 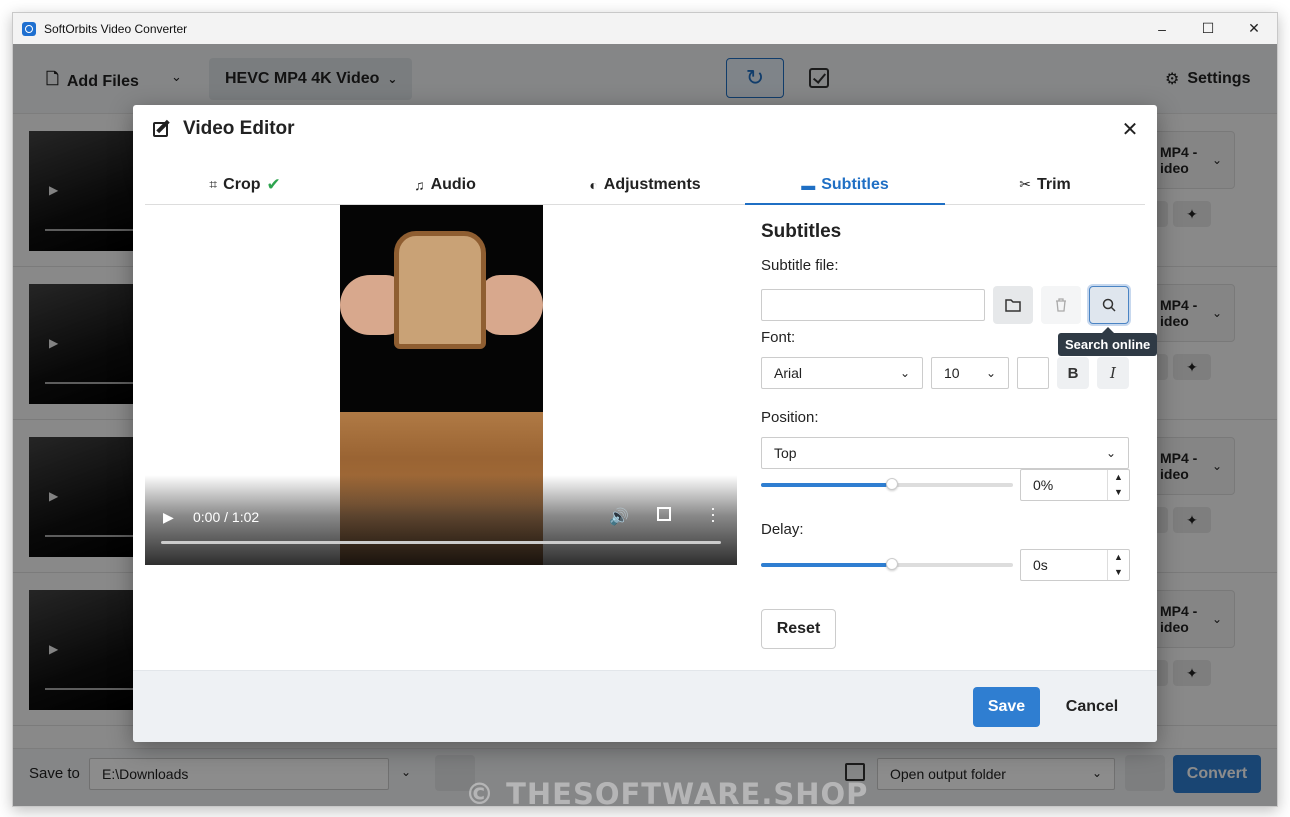 I want to click on subtitles-icon: ▬, so click(x=808, y=184).